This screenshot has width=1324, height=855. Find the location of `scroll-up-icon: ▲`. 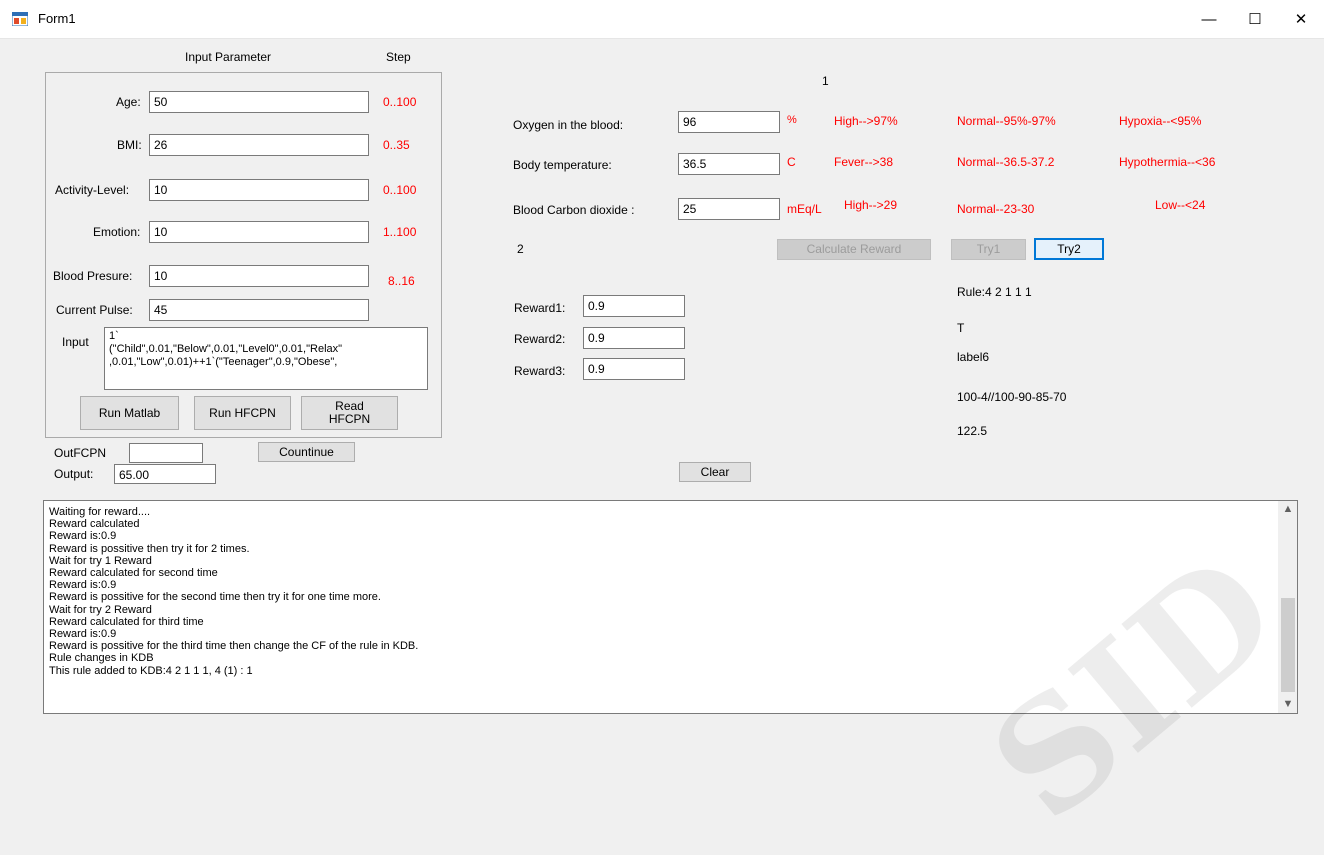

scroll-up-icon: ▲ is located at coordinates (1288, 509).